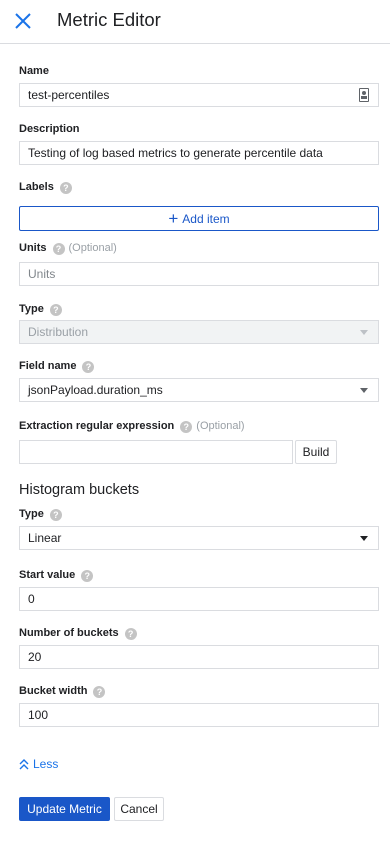 Image resolution: width=390 pixels, height=847 pixels. Describe the element at coordinates (38, 715) in the screenshot. I see `bucket-width-value: 100` at that location.